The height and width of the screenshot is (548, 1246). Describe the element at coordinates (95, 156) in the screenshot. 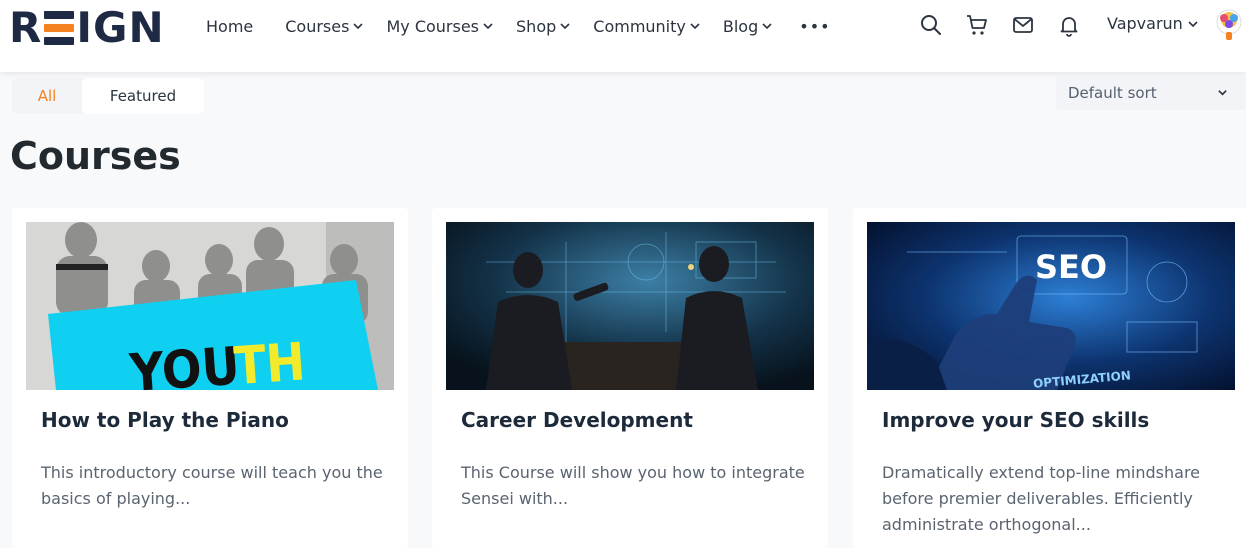

I see `page-title: Courses` at that location.